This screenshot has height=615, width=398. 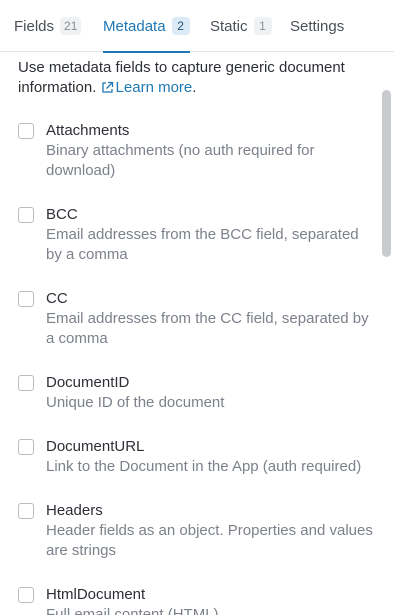 I want to click on field-name: BCC, so click(x=62, y=214).